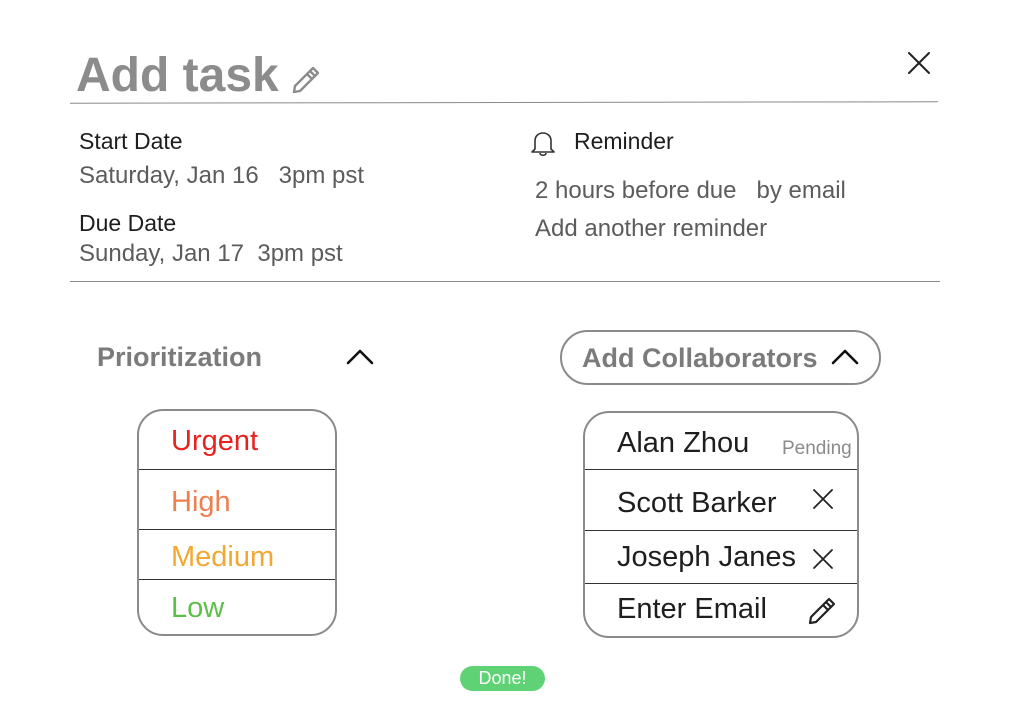  Describe the element at coordinates (692, 609) in the screenshot. I see `enter-email-input: Enter Email` at that location.